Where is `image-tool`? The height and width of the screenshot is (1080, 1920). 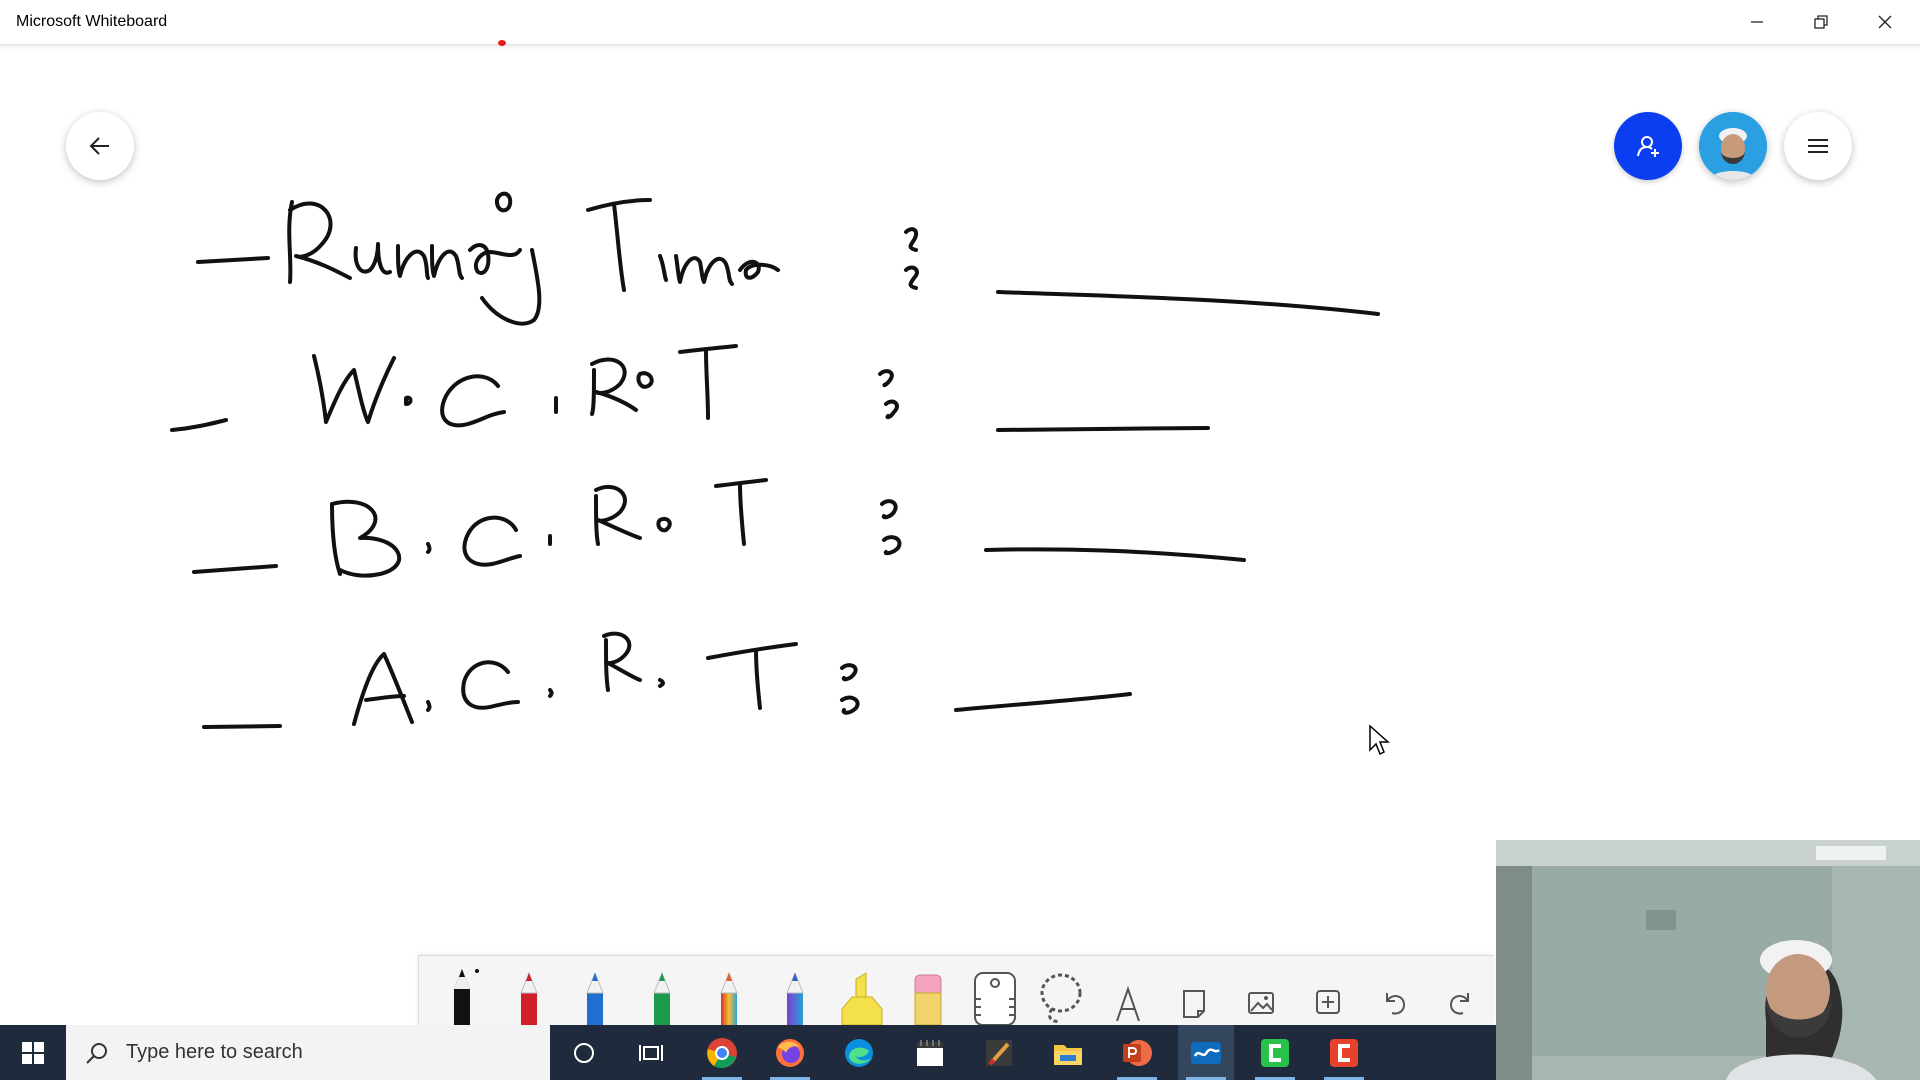
image-tool is located at coordinates (1261, 992).